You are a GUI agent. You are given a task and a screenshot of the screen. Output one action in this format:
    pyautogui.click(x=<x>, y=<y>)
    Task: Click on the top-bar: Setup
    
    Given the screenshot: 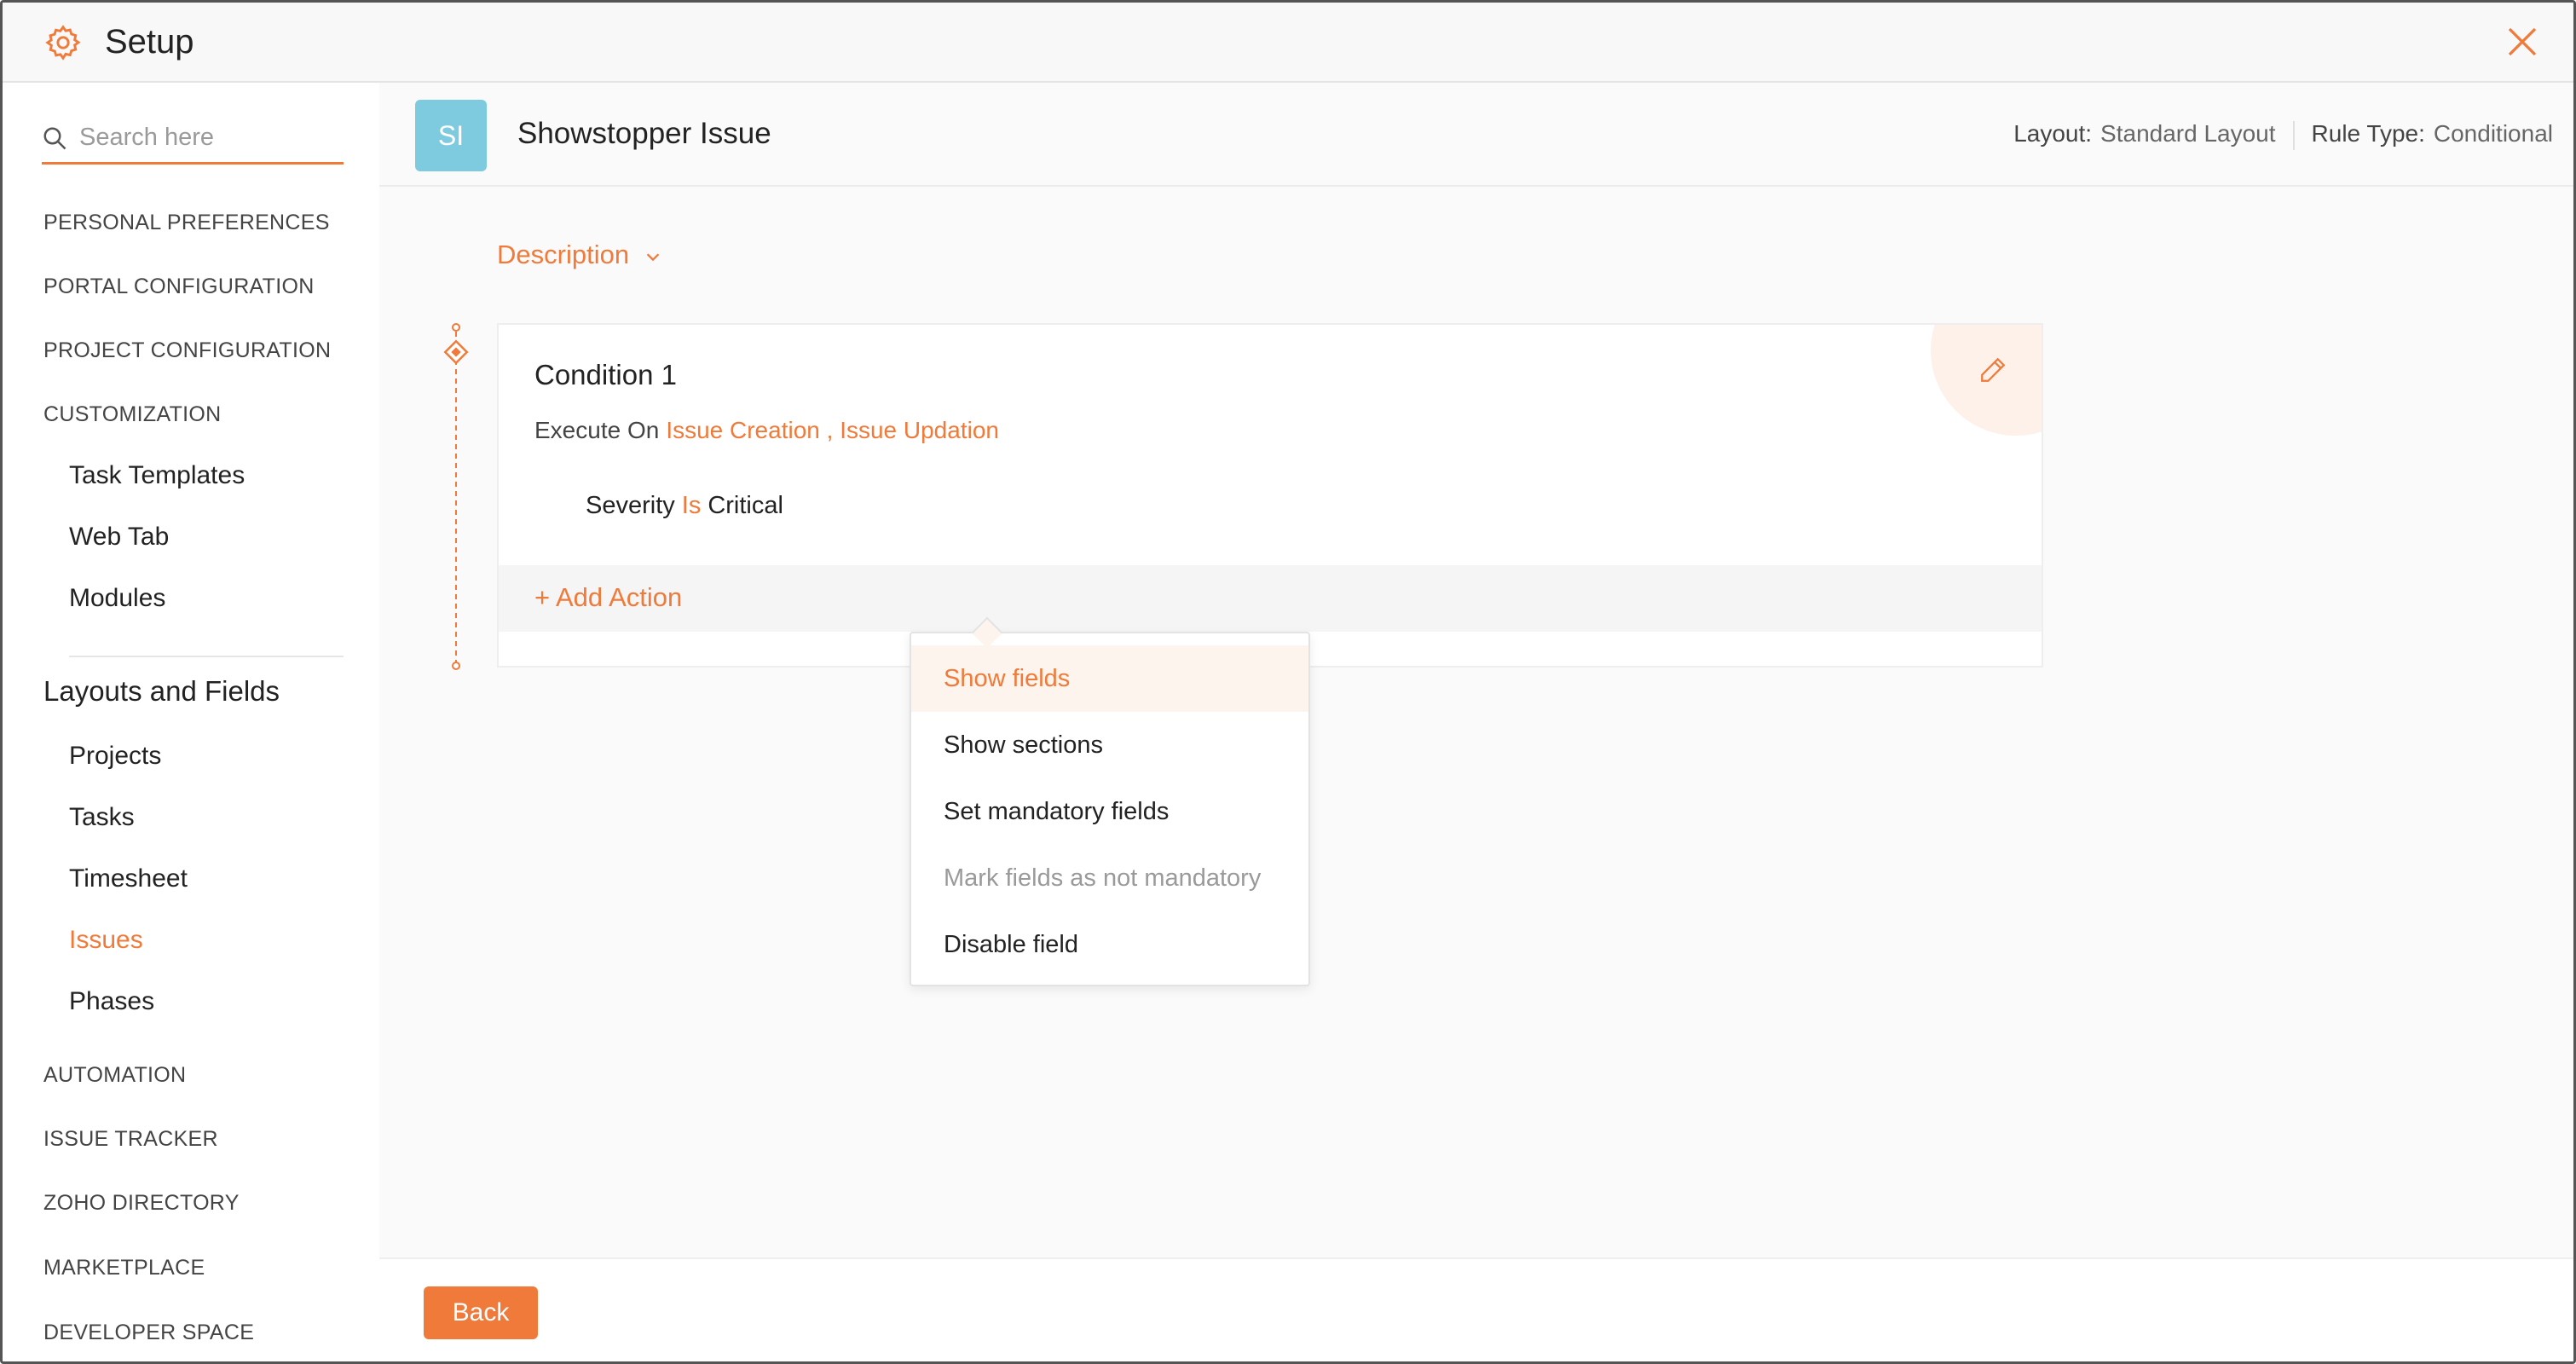 What is the action you would take?
    pyautogui.click(x=1288, y=43)
    